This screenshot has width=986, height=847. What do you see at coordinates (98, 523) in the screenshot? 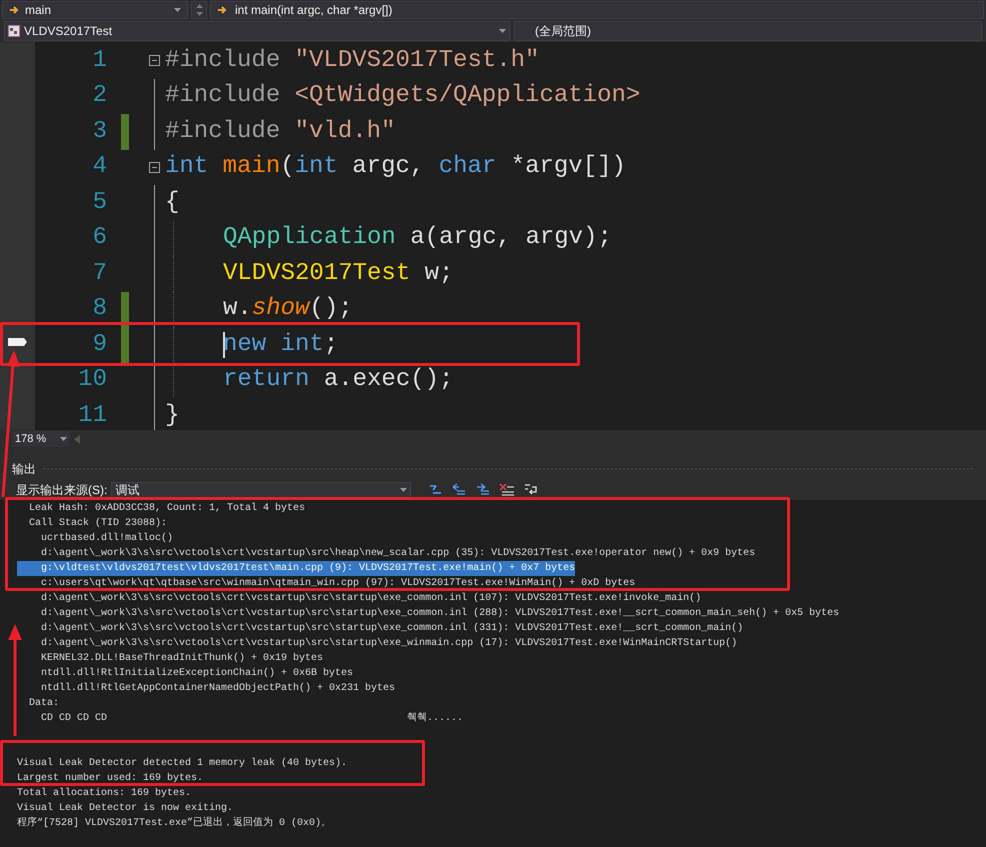
I see `output-line: Call Stack (TID 23088):` at bounding box center [98, 523].